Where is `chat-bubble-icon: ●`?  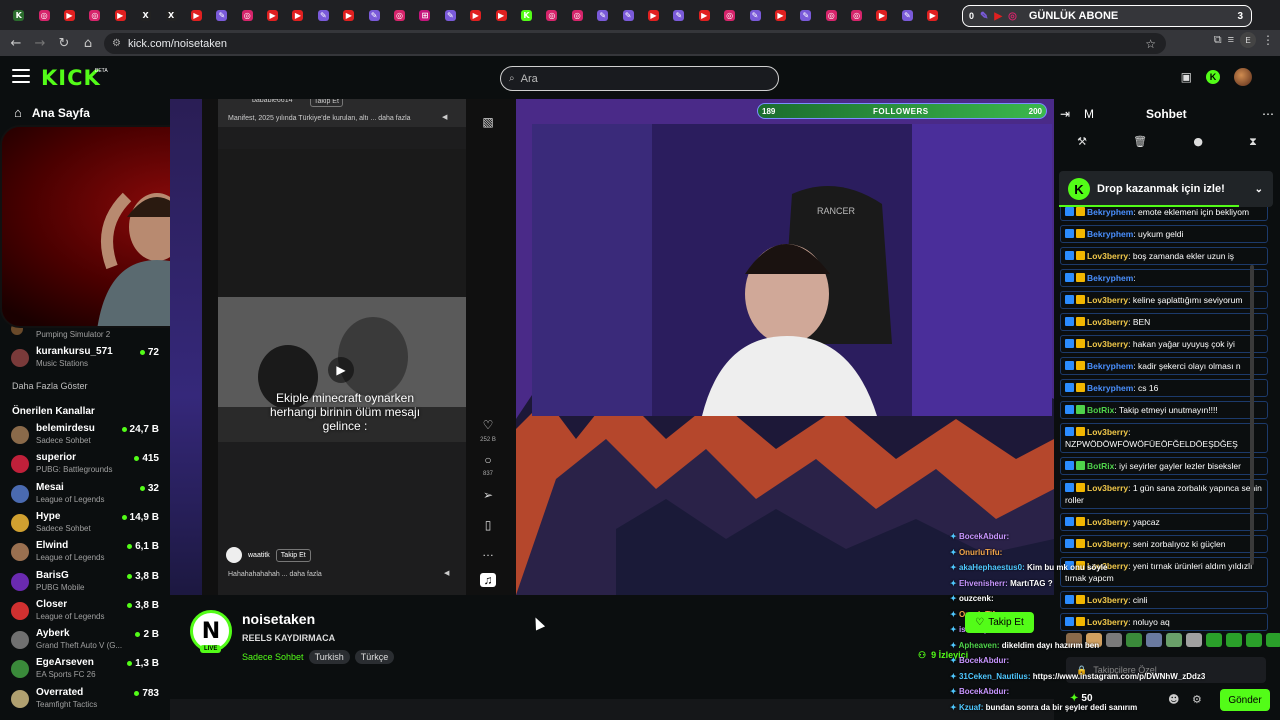
chat-bubble-icon: ● is located at coordinates (1198, 144).